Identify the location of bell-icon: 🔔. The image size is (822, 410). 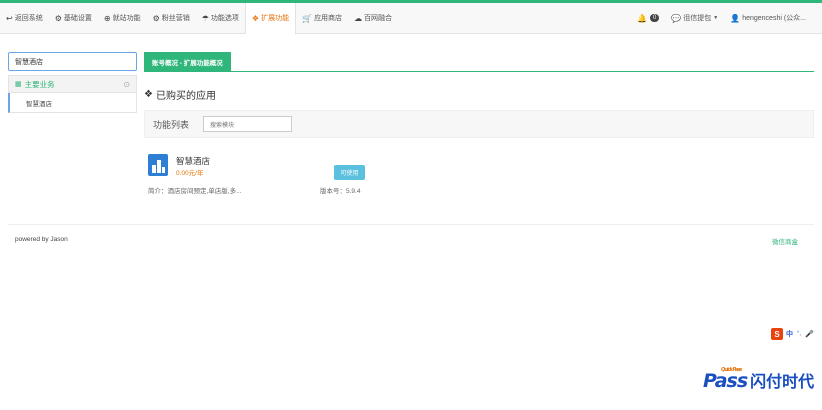
(641, 18).